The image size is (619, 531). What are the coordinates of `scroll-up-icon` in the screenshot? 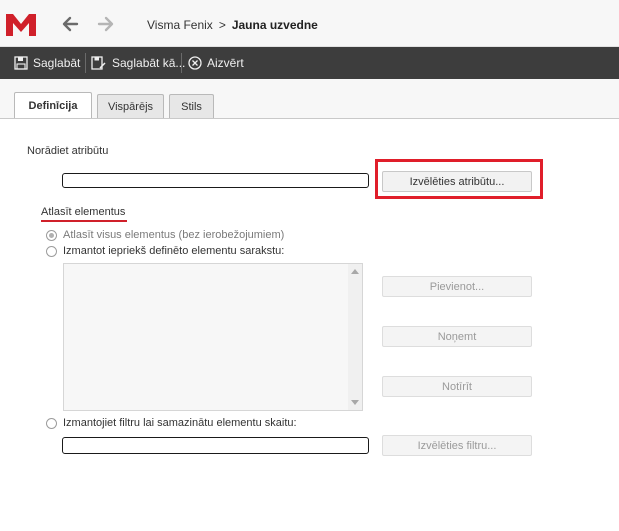 It's located at (355, 271).